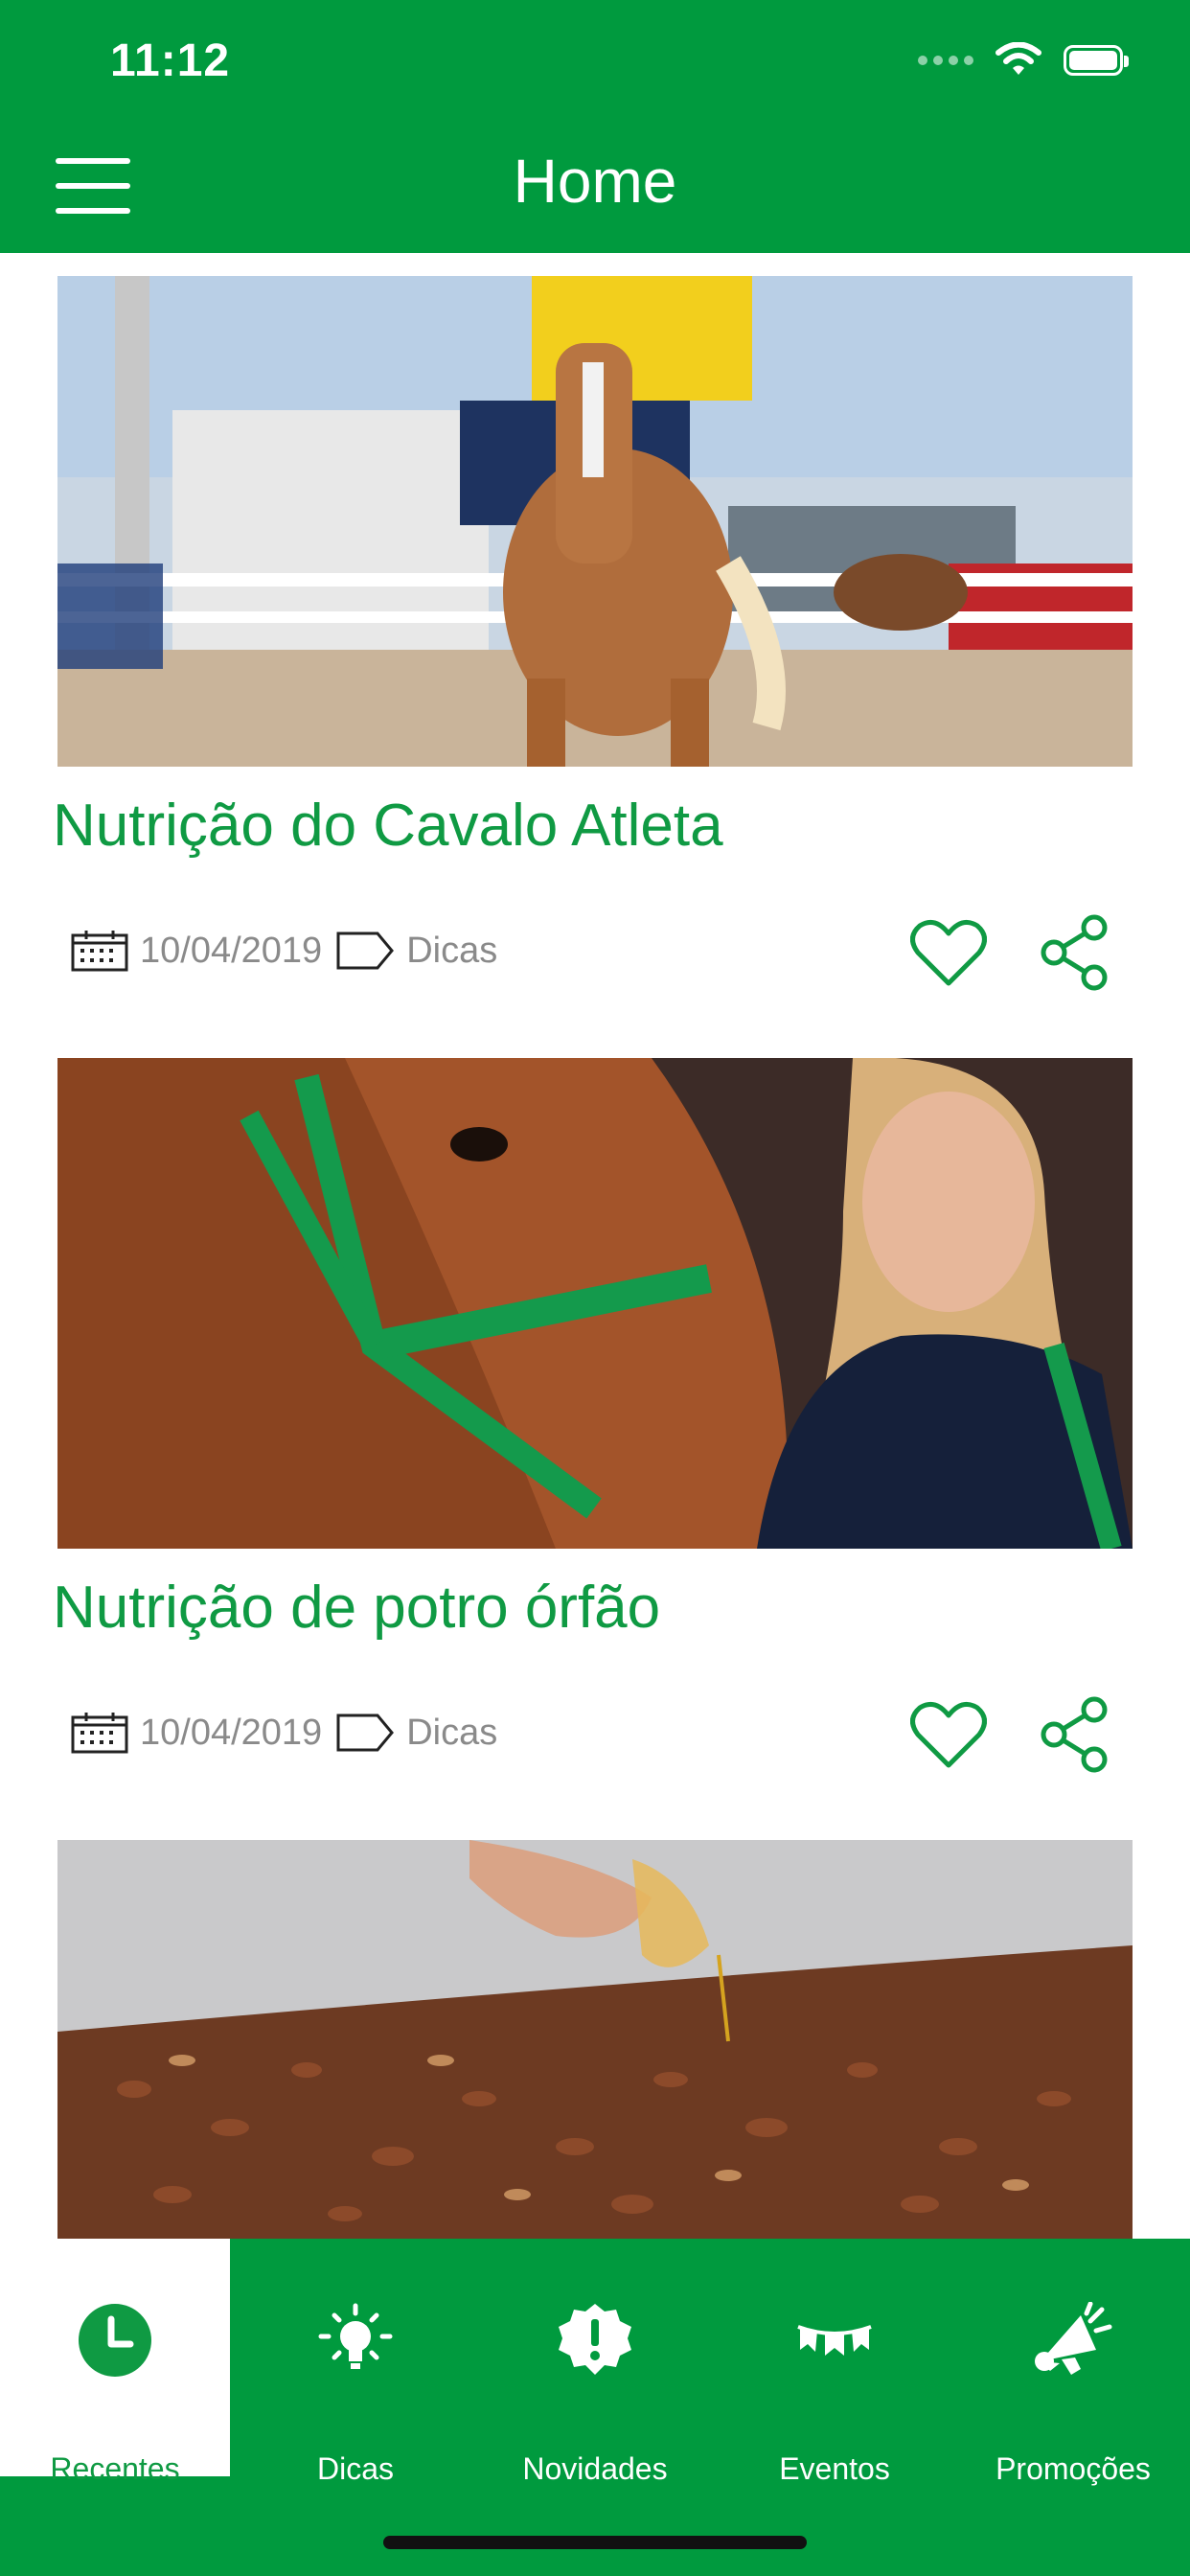  What do you see at coordinates (595, 126) in the screenshot?
I see `top-bar: 11:12 Home` at bounding box center [595, 126].